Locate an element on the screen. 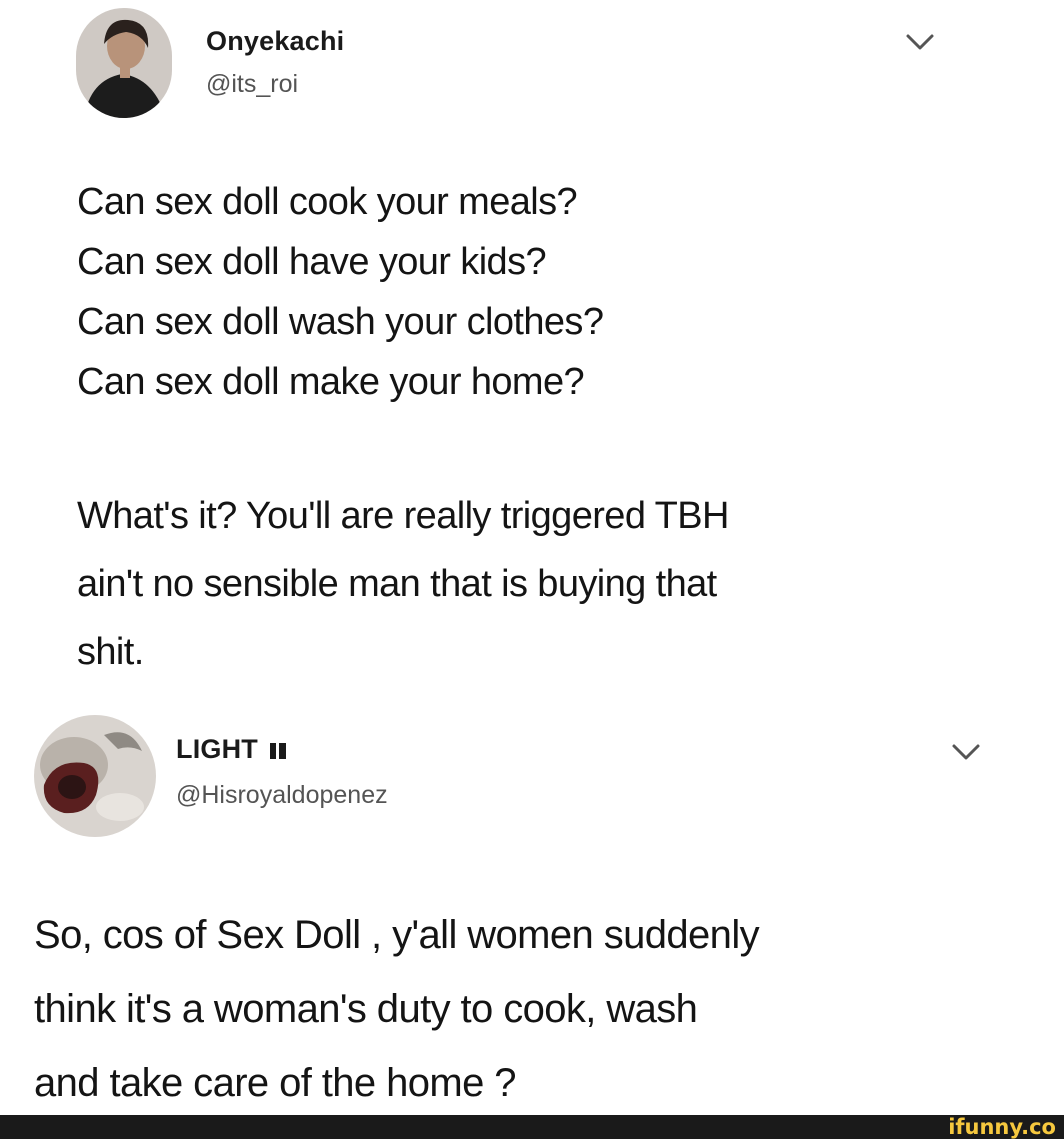 The image size is (1064, 1139). author-name: LIGHT is located at coordinates (232, 750).